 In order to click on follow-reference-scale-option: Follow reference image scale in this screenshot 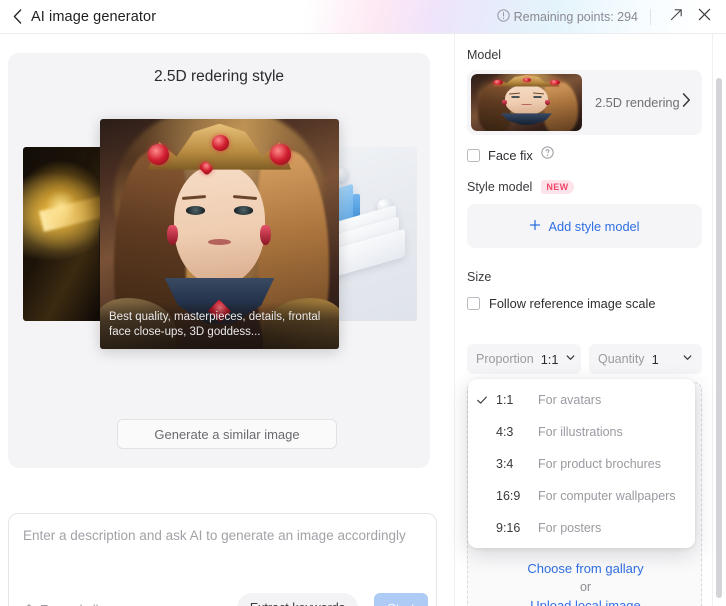, I will do `click(561, 303)`.